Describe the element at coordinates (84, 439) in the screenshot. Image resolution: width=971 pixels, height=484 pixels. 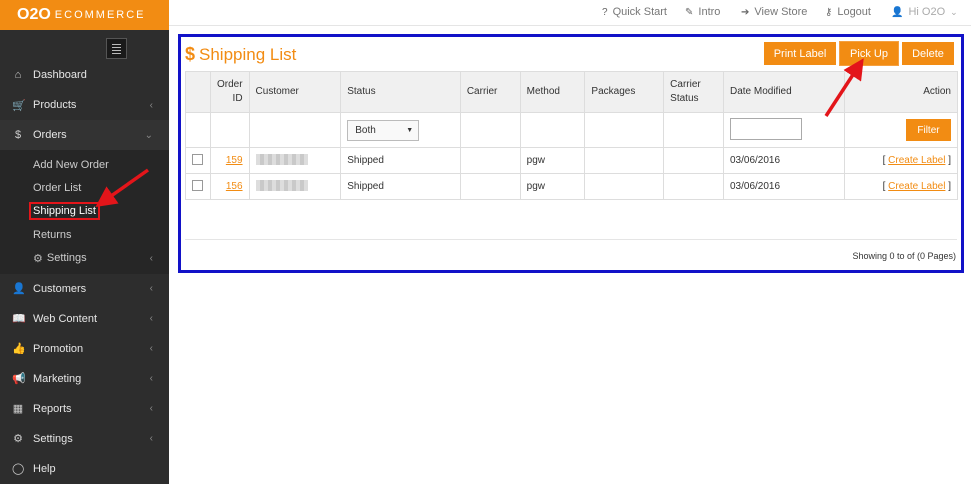
I see `sidebar-item-settings: ⚙ Settings ‹` at that location.